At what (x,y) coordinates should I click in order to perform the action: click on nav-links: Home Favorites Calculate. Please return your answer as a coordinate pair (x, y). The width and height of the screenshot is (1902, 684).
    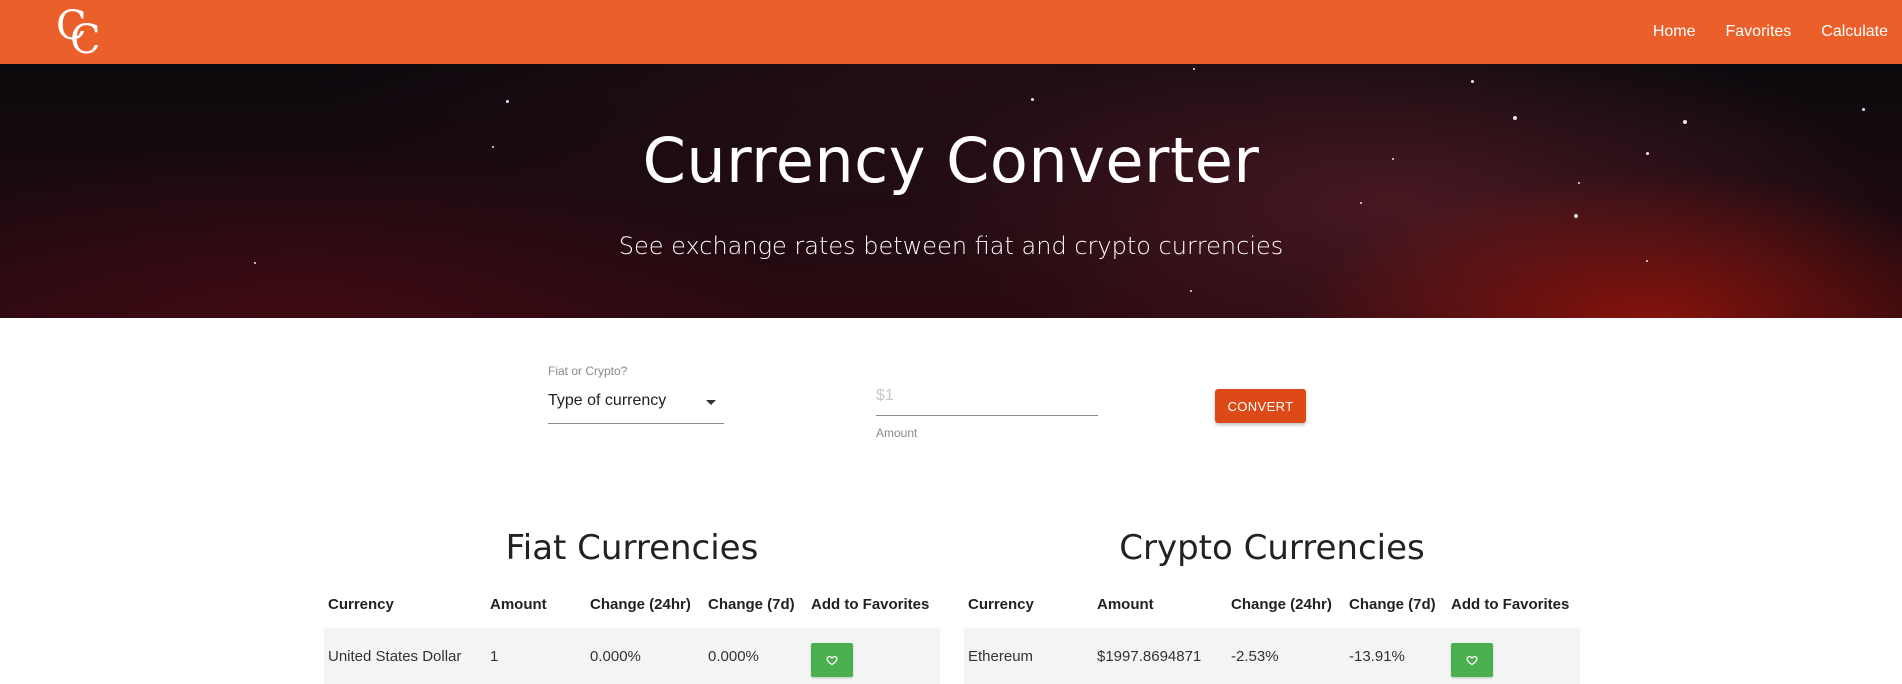
    Looking at the image, I should click on (1755, 32).